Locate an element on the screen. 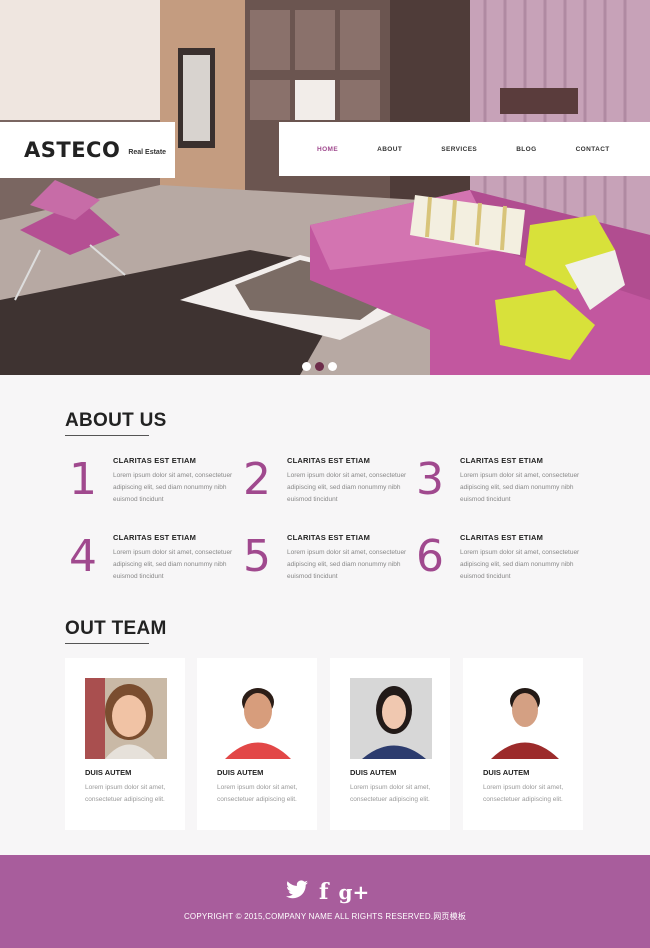  copyright-link: 网页模板 is located at coordinates (449, 916).